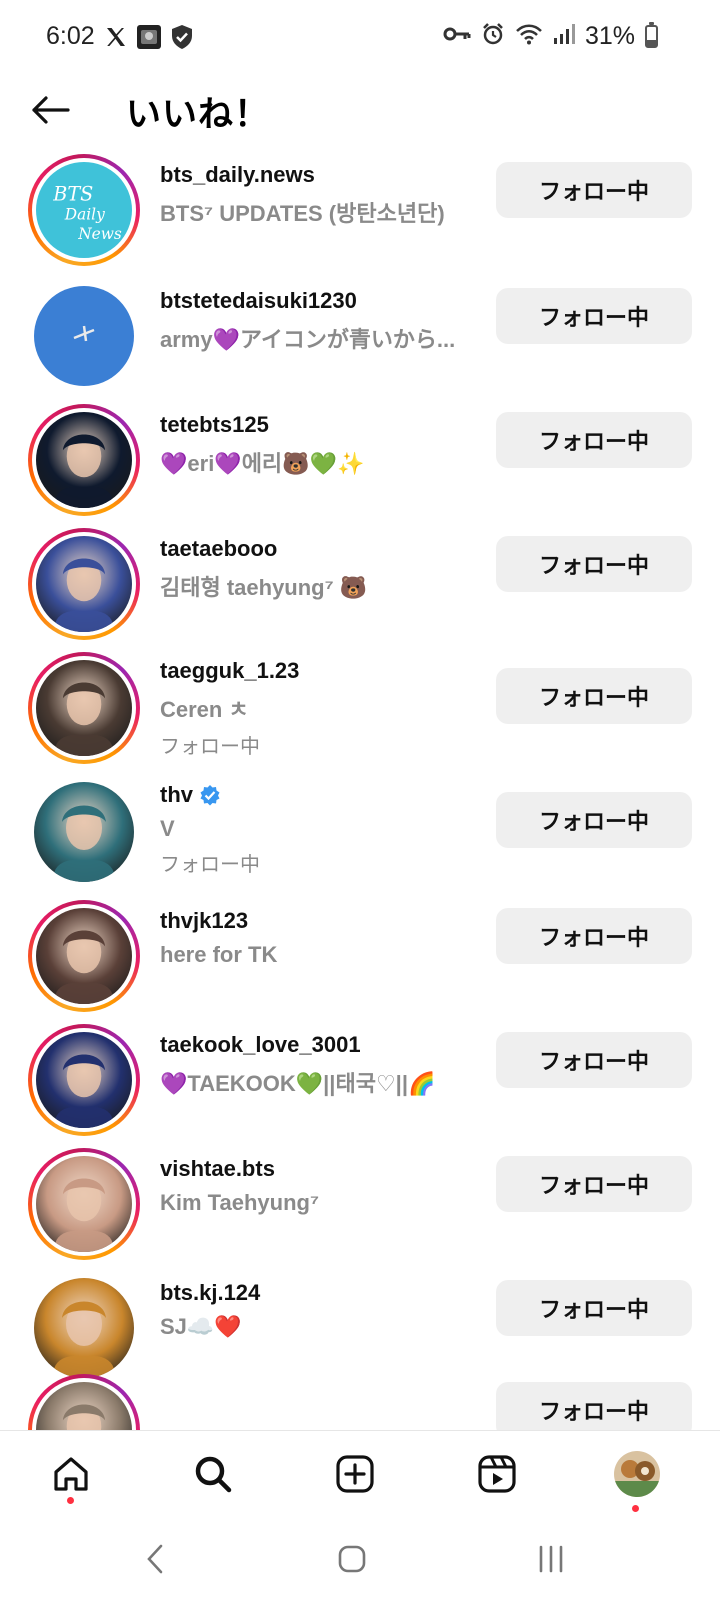  Describe the element at coordinates (210, 1292) in the screenshot. I see `username-text: bts.kj.124` at that location.